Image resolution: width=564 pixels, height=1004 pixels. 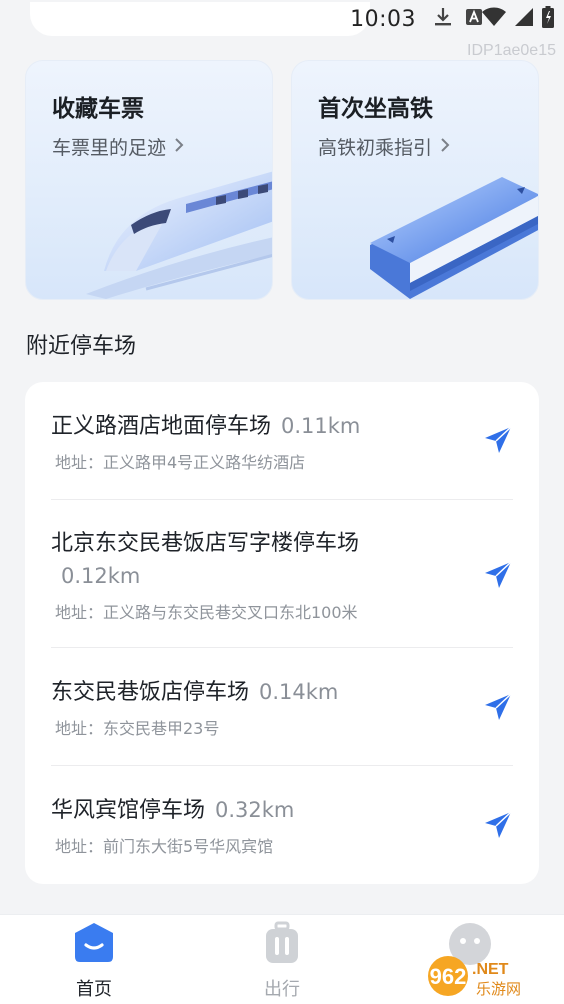 What do you see at coordinates (443, 19) in the screenshot?
I see `download-icon` at bounding box center [443, 19].